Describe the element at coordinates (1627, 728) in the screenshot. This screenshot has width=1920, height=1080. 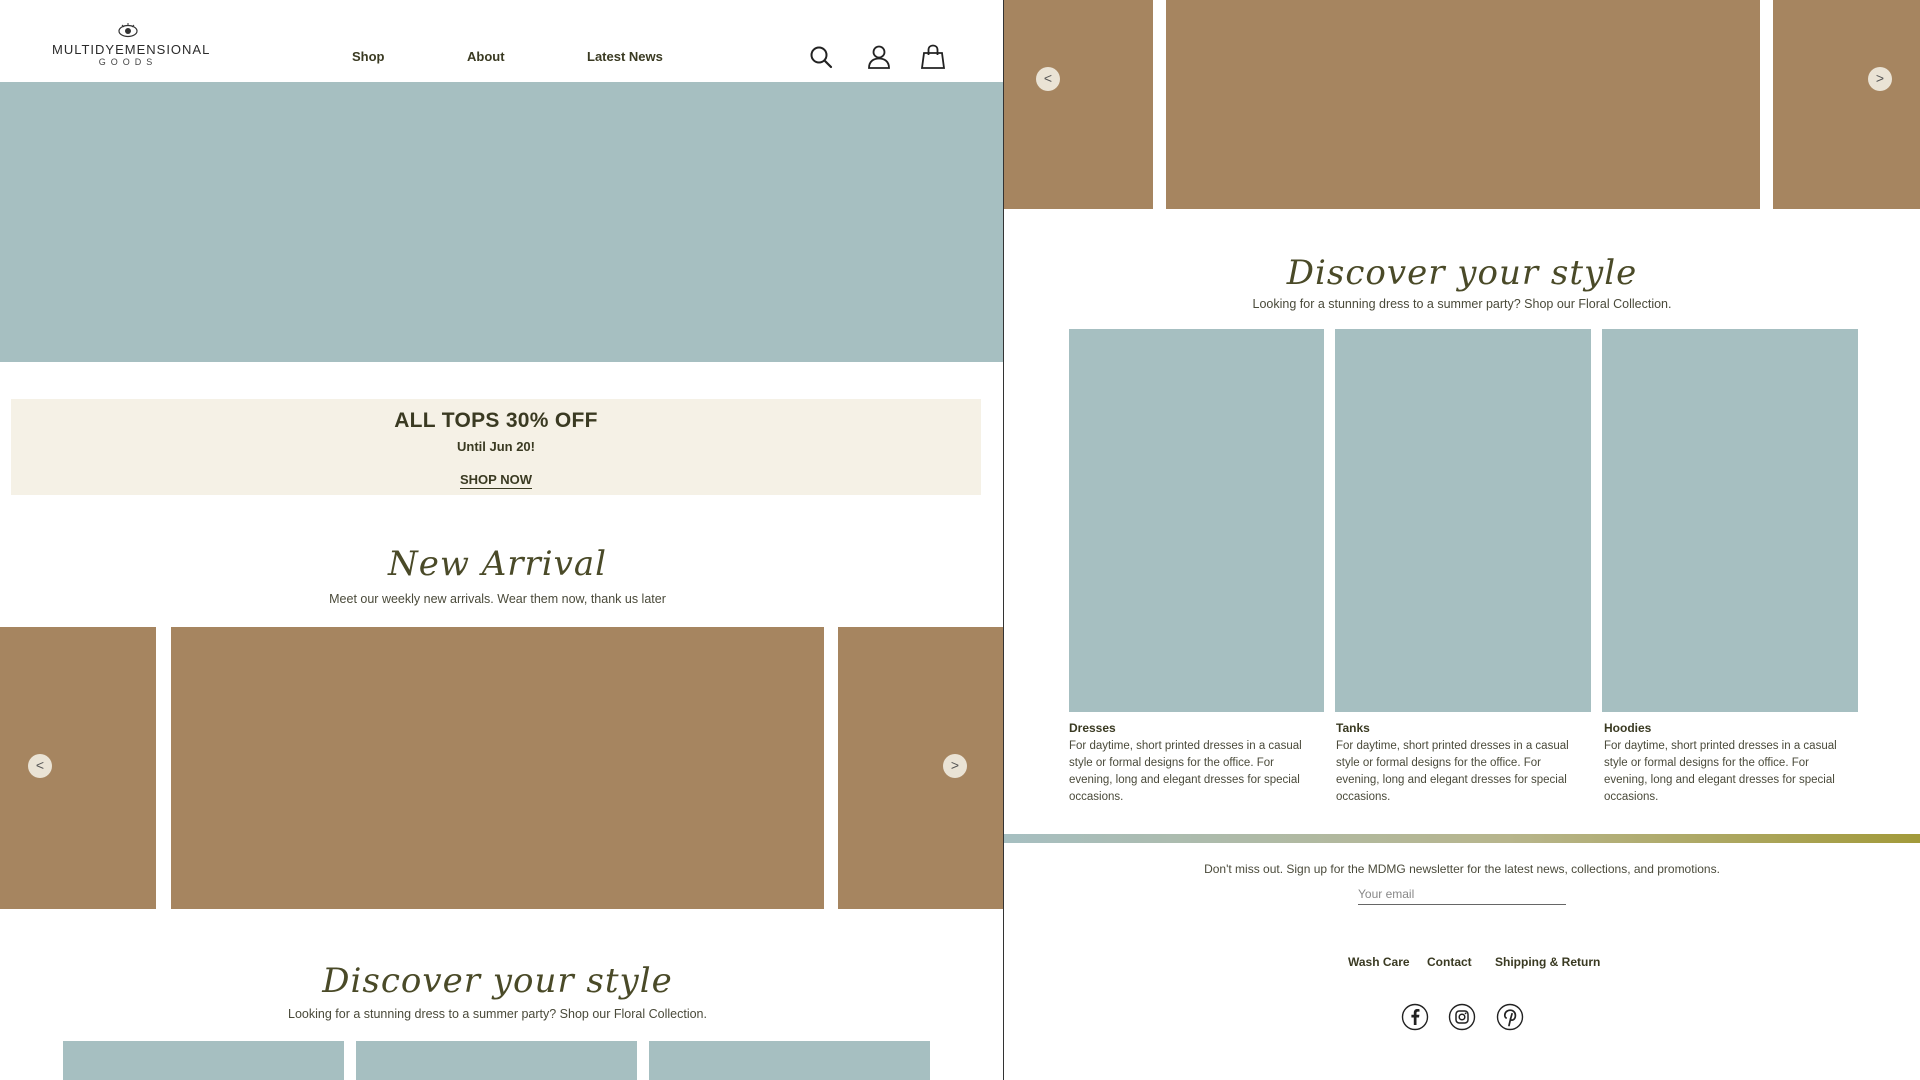
I see `category-title: Hoodies` at that location.